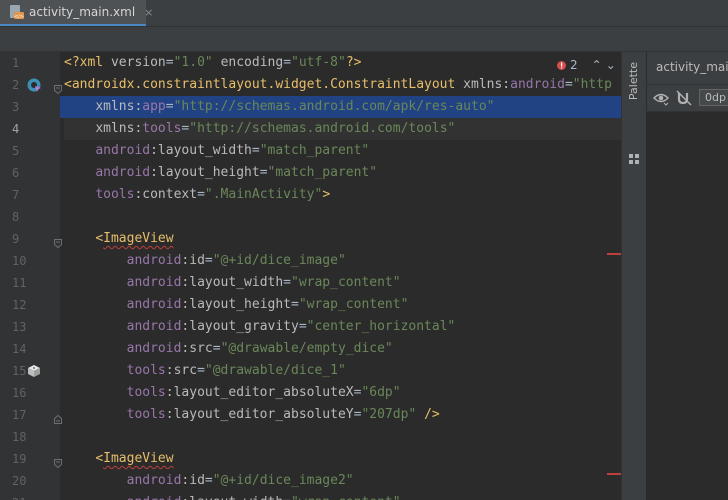 This screenshot has width=728, height=500. I want to click on code-text: tools:context=".MainActivity">, so click(342, 195).